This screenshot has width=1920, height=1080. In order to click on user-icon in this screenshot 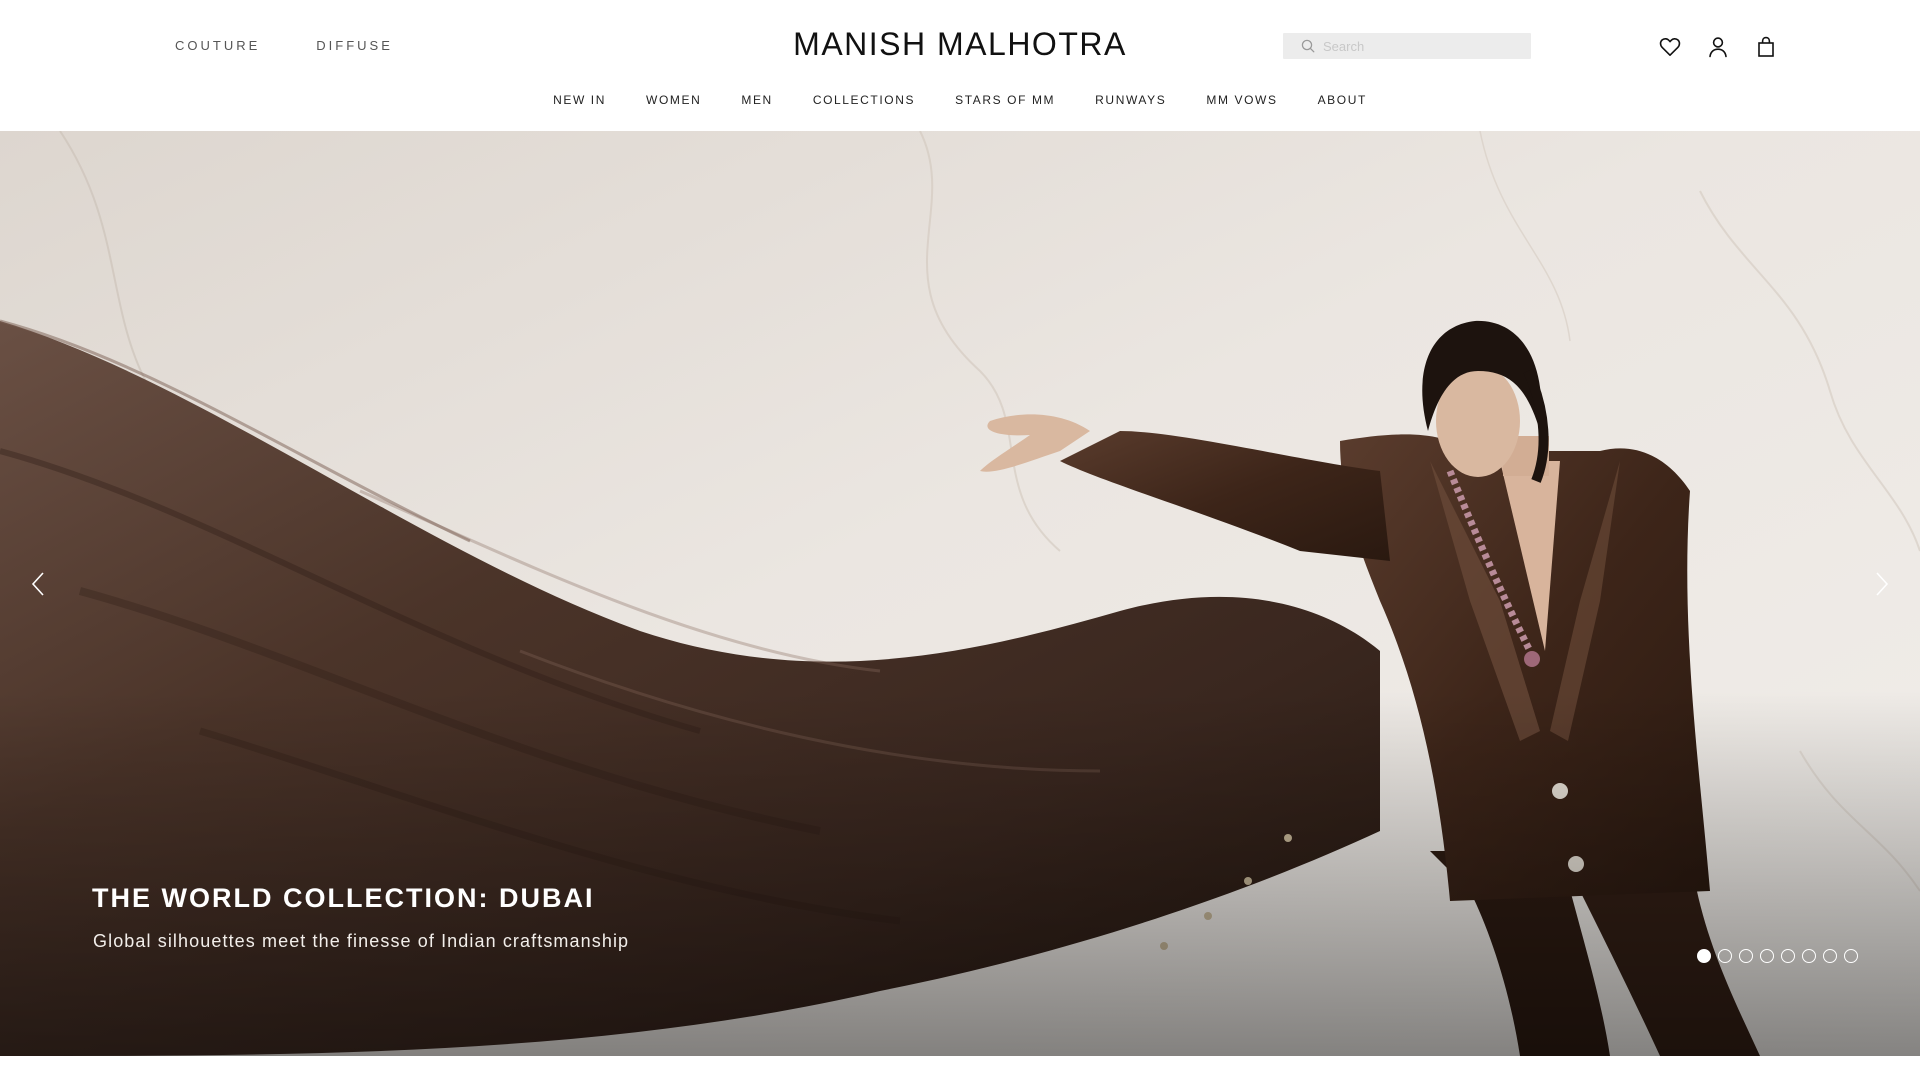, I will do `click(1718, 47)`.